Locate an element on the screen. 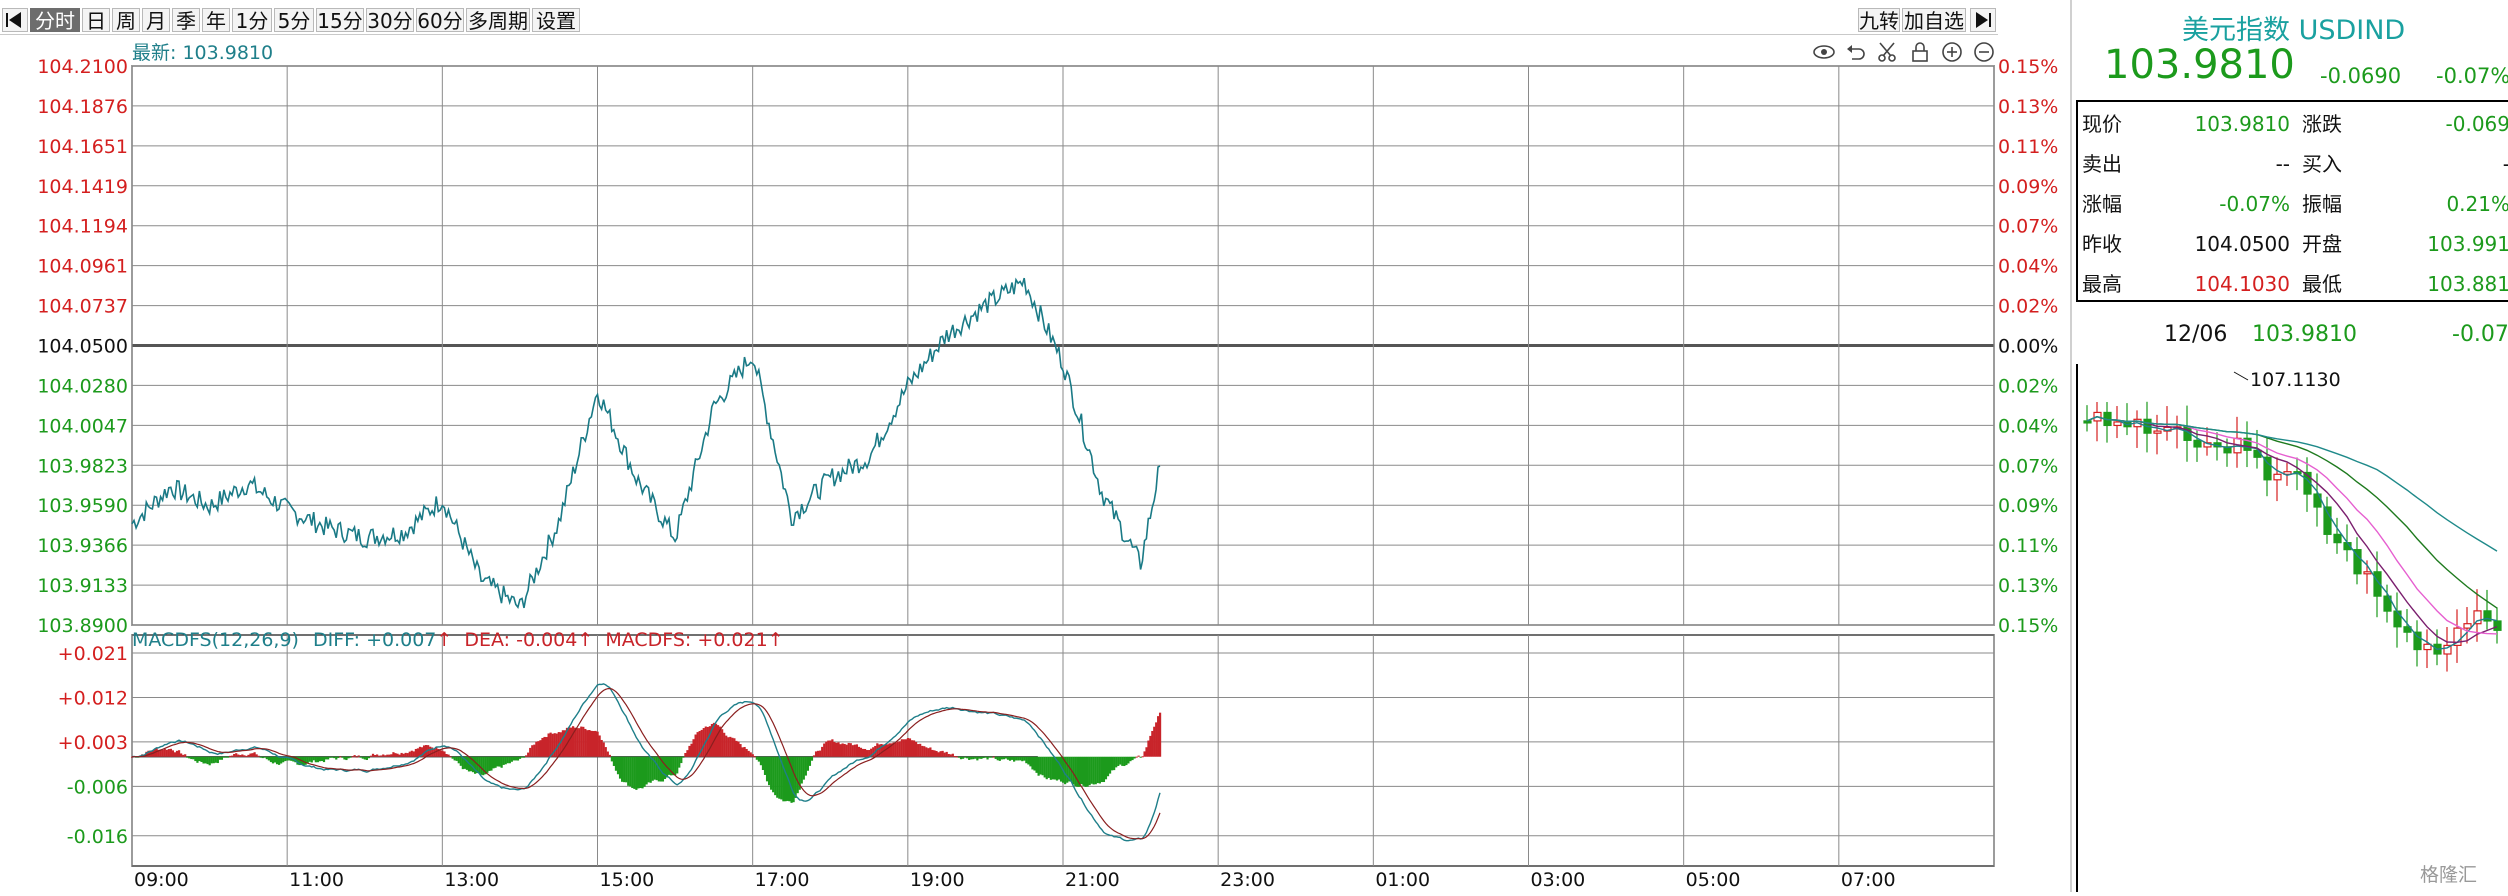  price-change: -0.0690 is located at coordinates (2361, 76).